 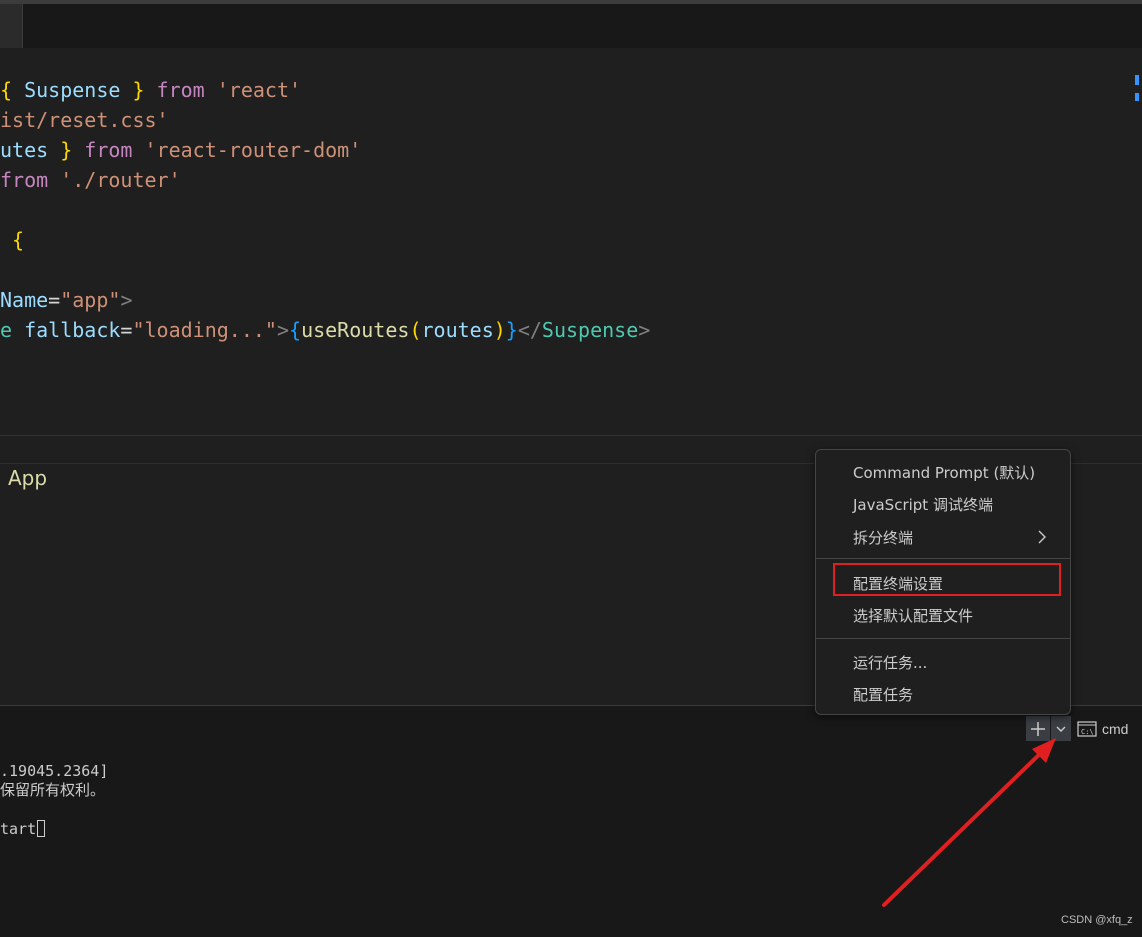 I want to click on watermark: CSDN @xfq_z, so click(x=1097, y=920).